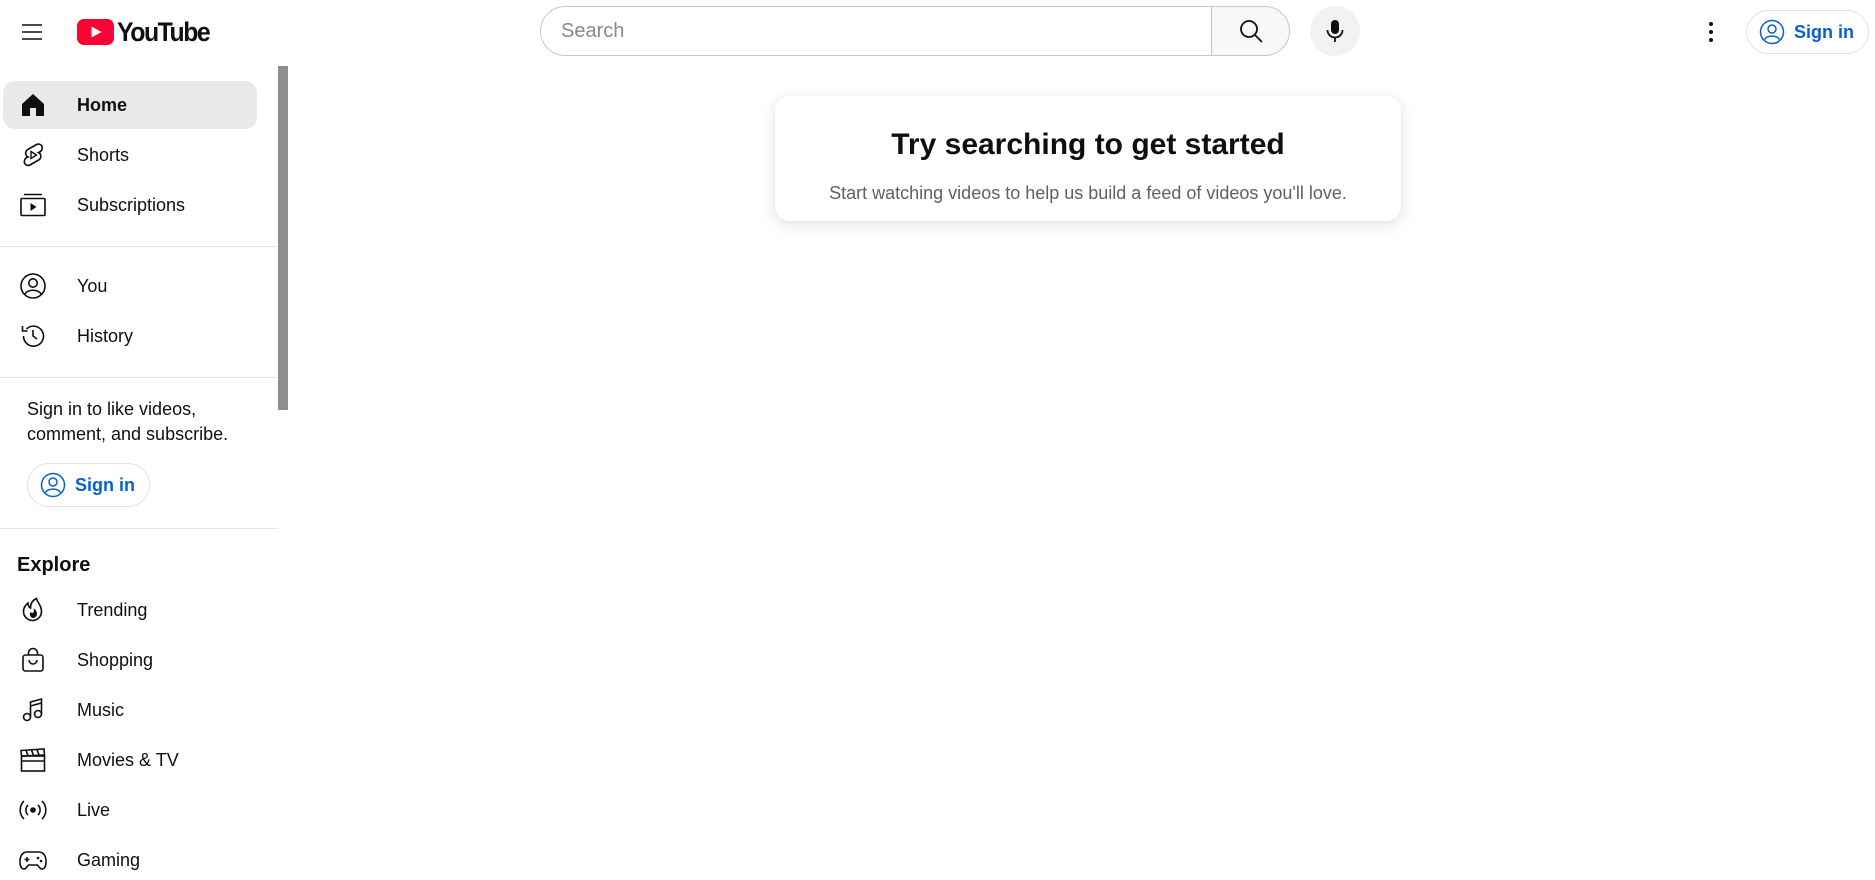 Image resolution: width=1875 pixels, height=880 pixels. What do you see at coordinates (103, 154) in the screenshot?
I see `sidebar-item-label: Shorts` at bounding box center [103, 154].